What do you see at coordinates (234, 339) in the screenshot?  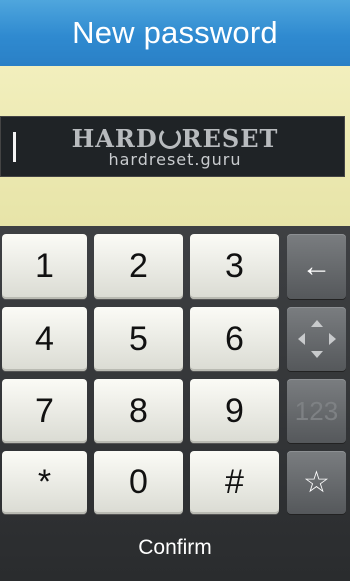 I see `key-6: 6` at bounding box center [234, 339].